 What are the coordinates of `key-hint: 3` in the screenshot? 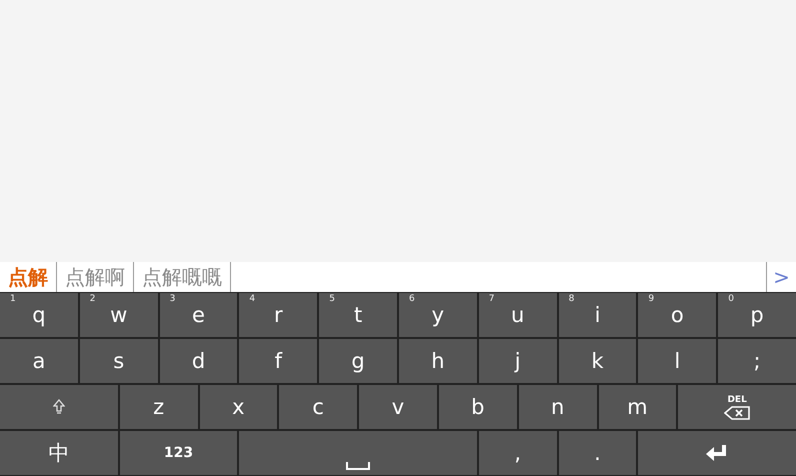 It's located at (173, 299).